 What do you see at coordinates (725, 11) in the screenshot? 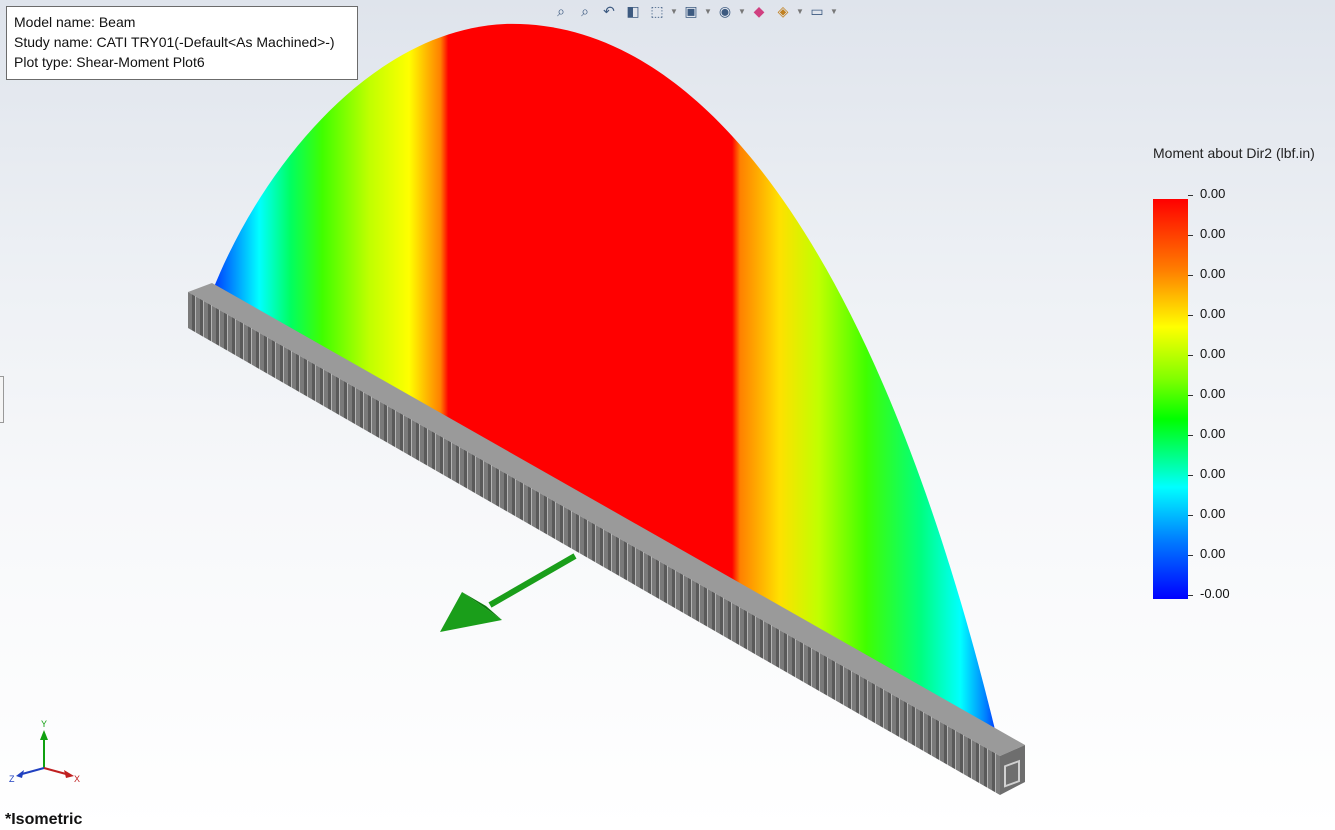
I see `hide-show-icon: ◉` at bounding box center [725, 11].